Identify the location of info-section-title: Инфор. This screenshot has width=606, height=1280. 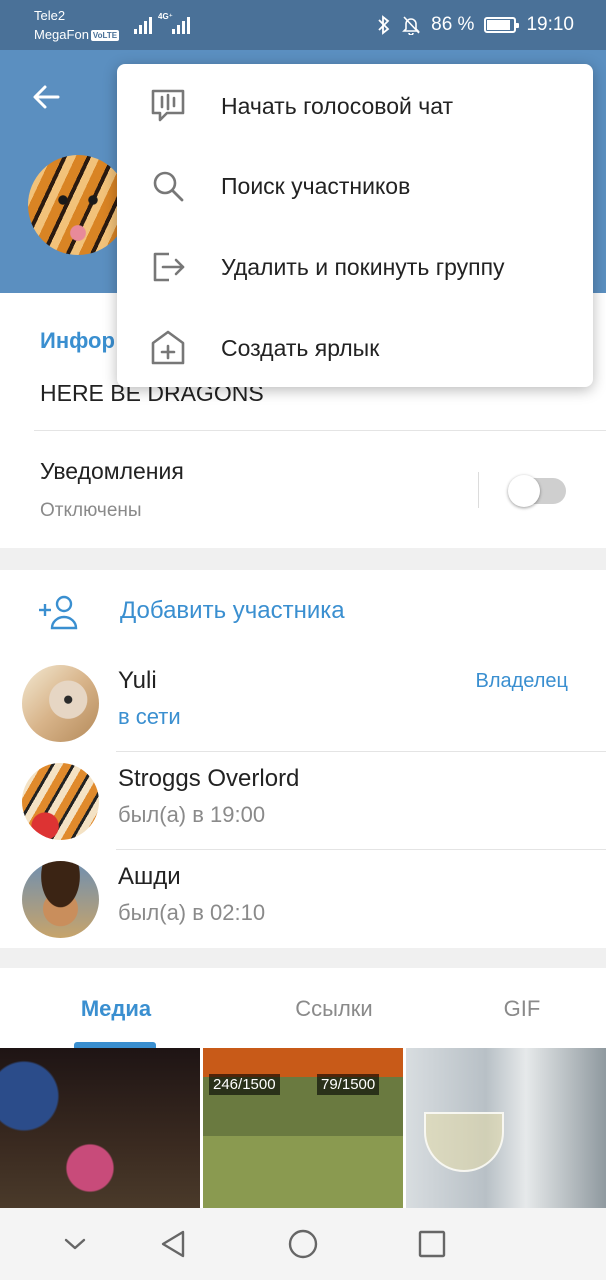
(77, 340).